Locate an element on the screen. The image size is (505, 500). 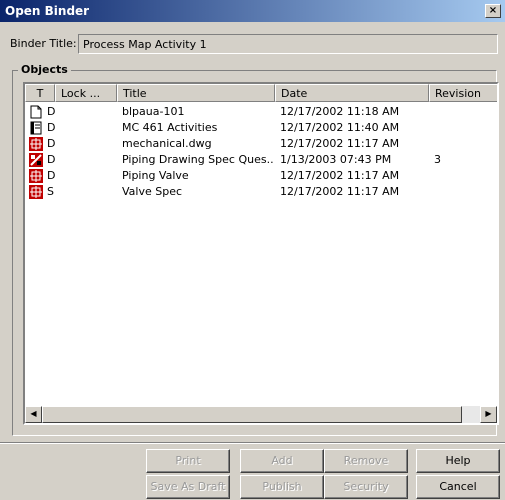
objects-legend: Objects is located at coordinates (44, 69).